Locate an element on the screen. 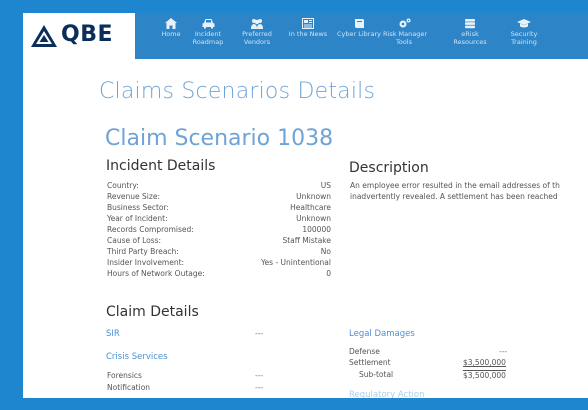 Image resolution: width=588 pixels, height=410 pixels. subtotal-label: Sub-total is located at coordinates (376, 374).